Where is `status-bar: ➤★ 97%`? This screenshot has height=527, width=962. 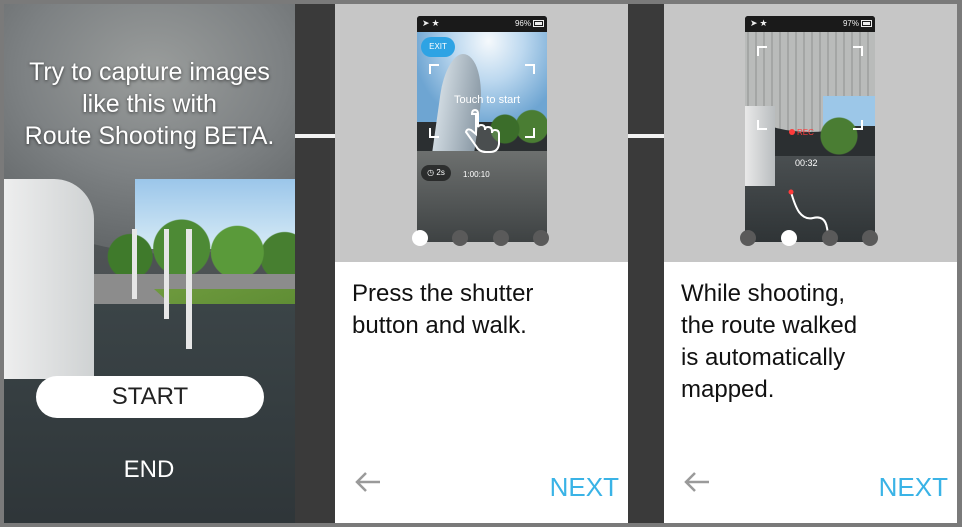 status-bar: ➤★ 97% is located at coordinates (810, 24).